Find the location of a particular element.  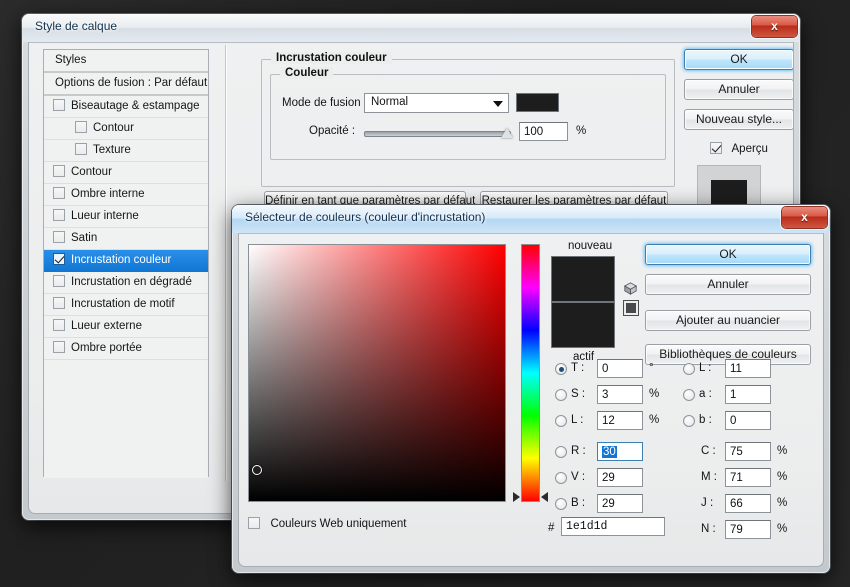

picker-cancel-button: Annuler is located at coordinates (728, 284).